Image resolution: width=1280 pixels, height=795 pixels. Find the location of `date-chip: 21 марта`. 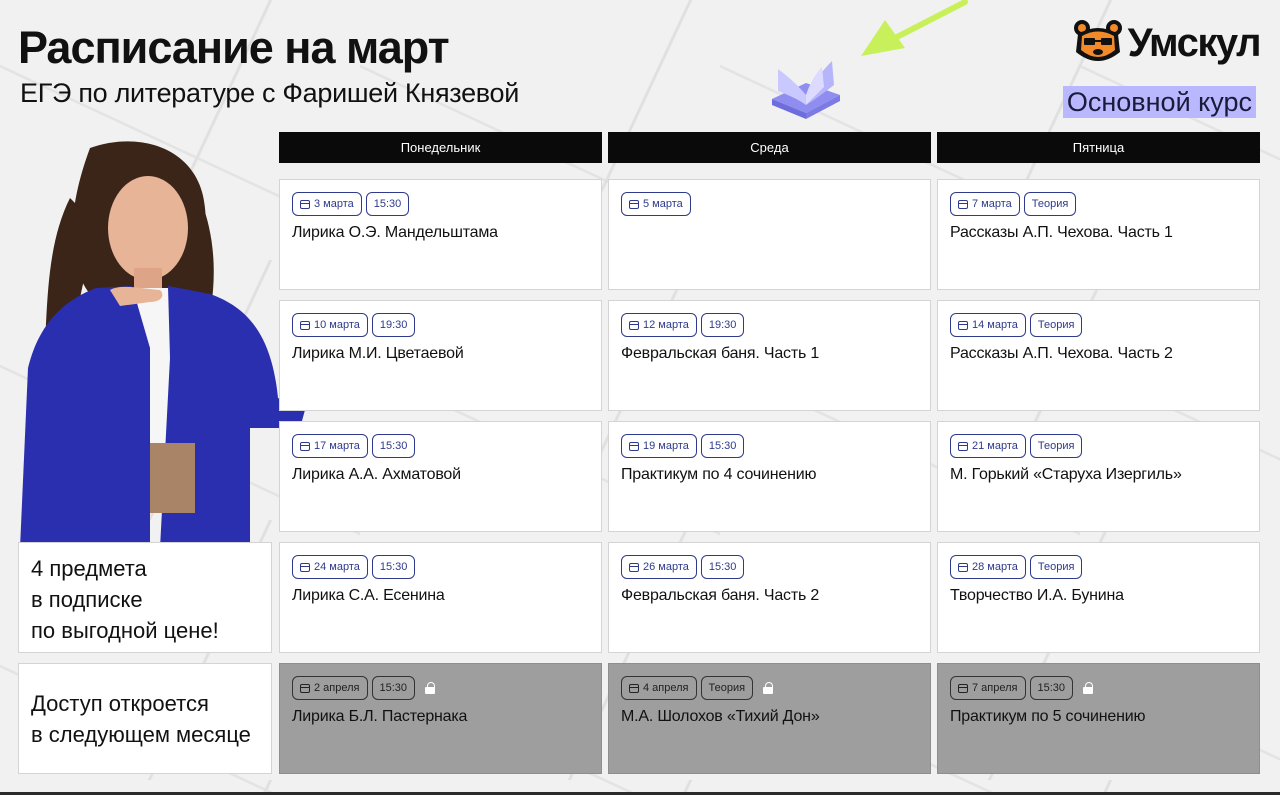

date-chip: 21 марта is located at coordinates (988, 446).